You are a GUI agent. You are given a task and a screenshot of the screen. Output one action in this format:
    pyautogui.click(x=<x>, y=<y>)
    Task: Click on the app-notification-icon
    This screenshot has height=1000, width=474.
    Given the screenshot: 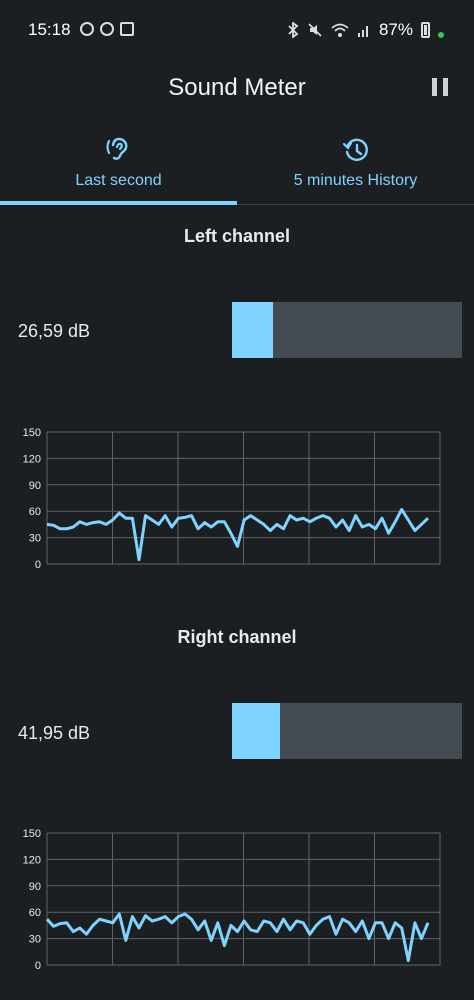 What is the action you would take?
    pyautogui.click(x=127, y=29)
    